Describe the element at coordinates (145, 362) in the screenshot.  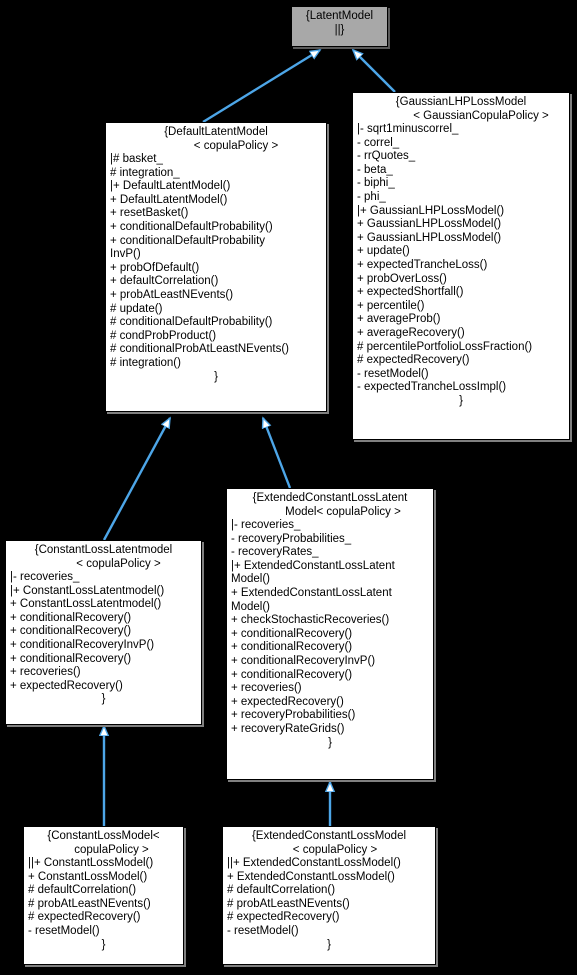
I see `class-member: # integration()` at that location.